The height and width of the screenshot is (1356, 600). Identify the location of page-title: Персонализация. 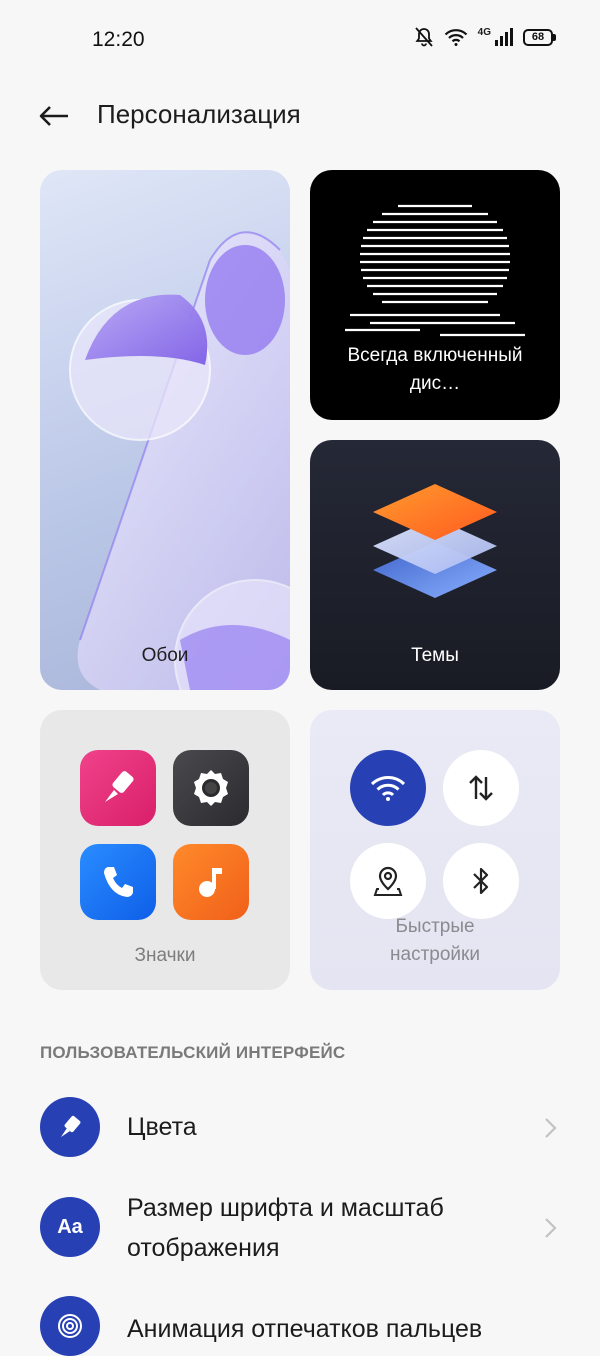
(199, 114).